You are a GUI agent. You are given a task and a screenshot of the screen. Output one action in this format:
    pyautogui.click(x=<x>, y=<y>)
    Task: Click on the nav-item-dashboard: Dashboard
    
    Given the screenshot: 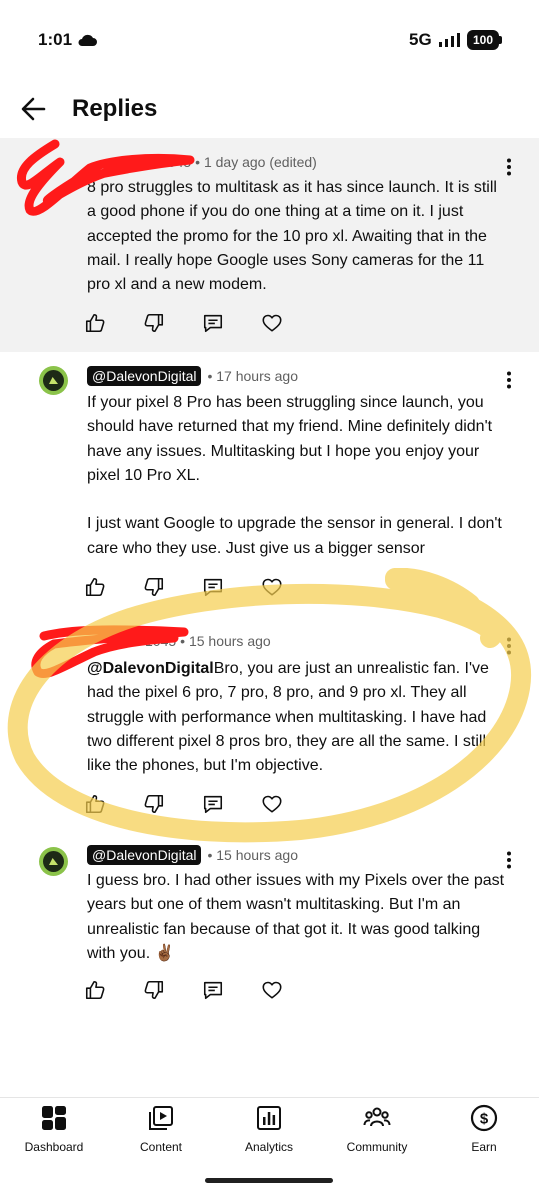 What is the action you would take?
    pyautogui.click(x=54, y=1130)
    